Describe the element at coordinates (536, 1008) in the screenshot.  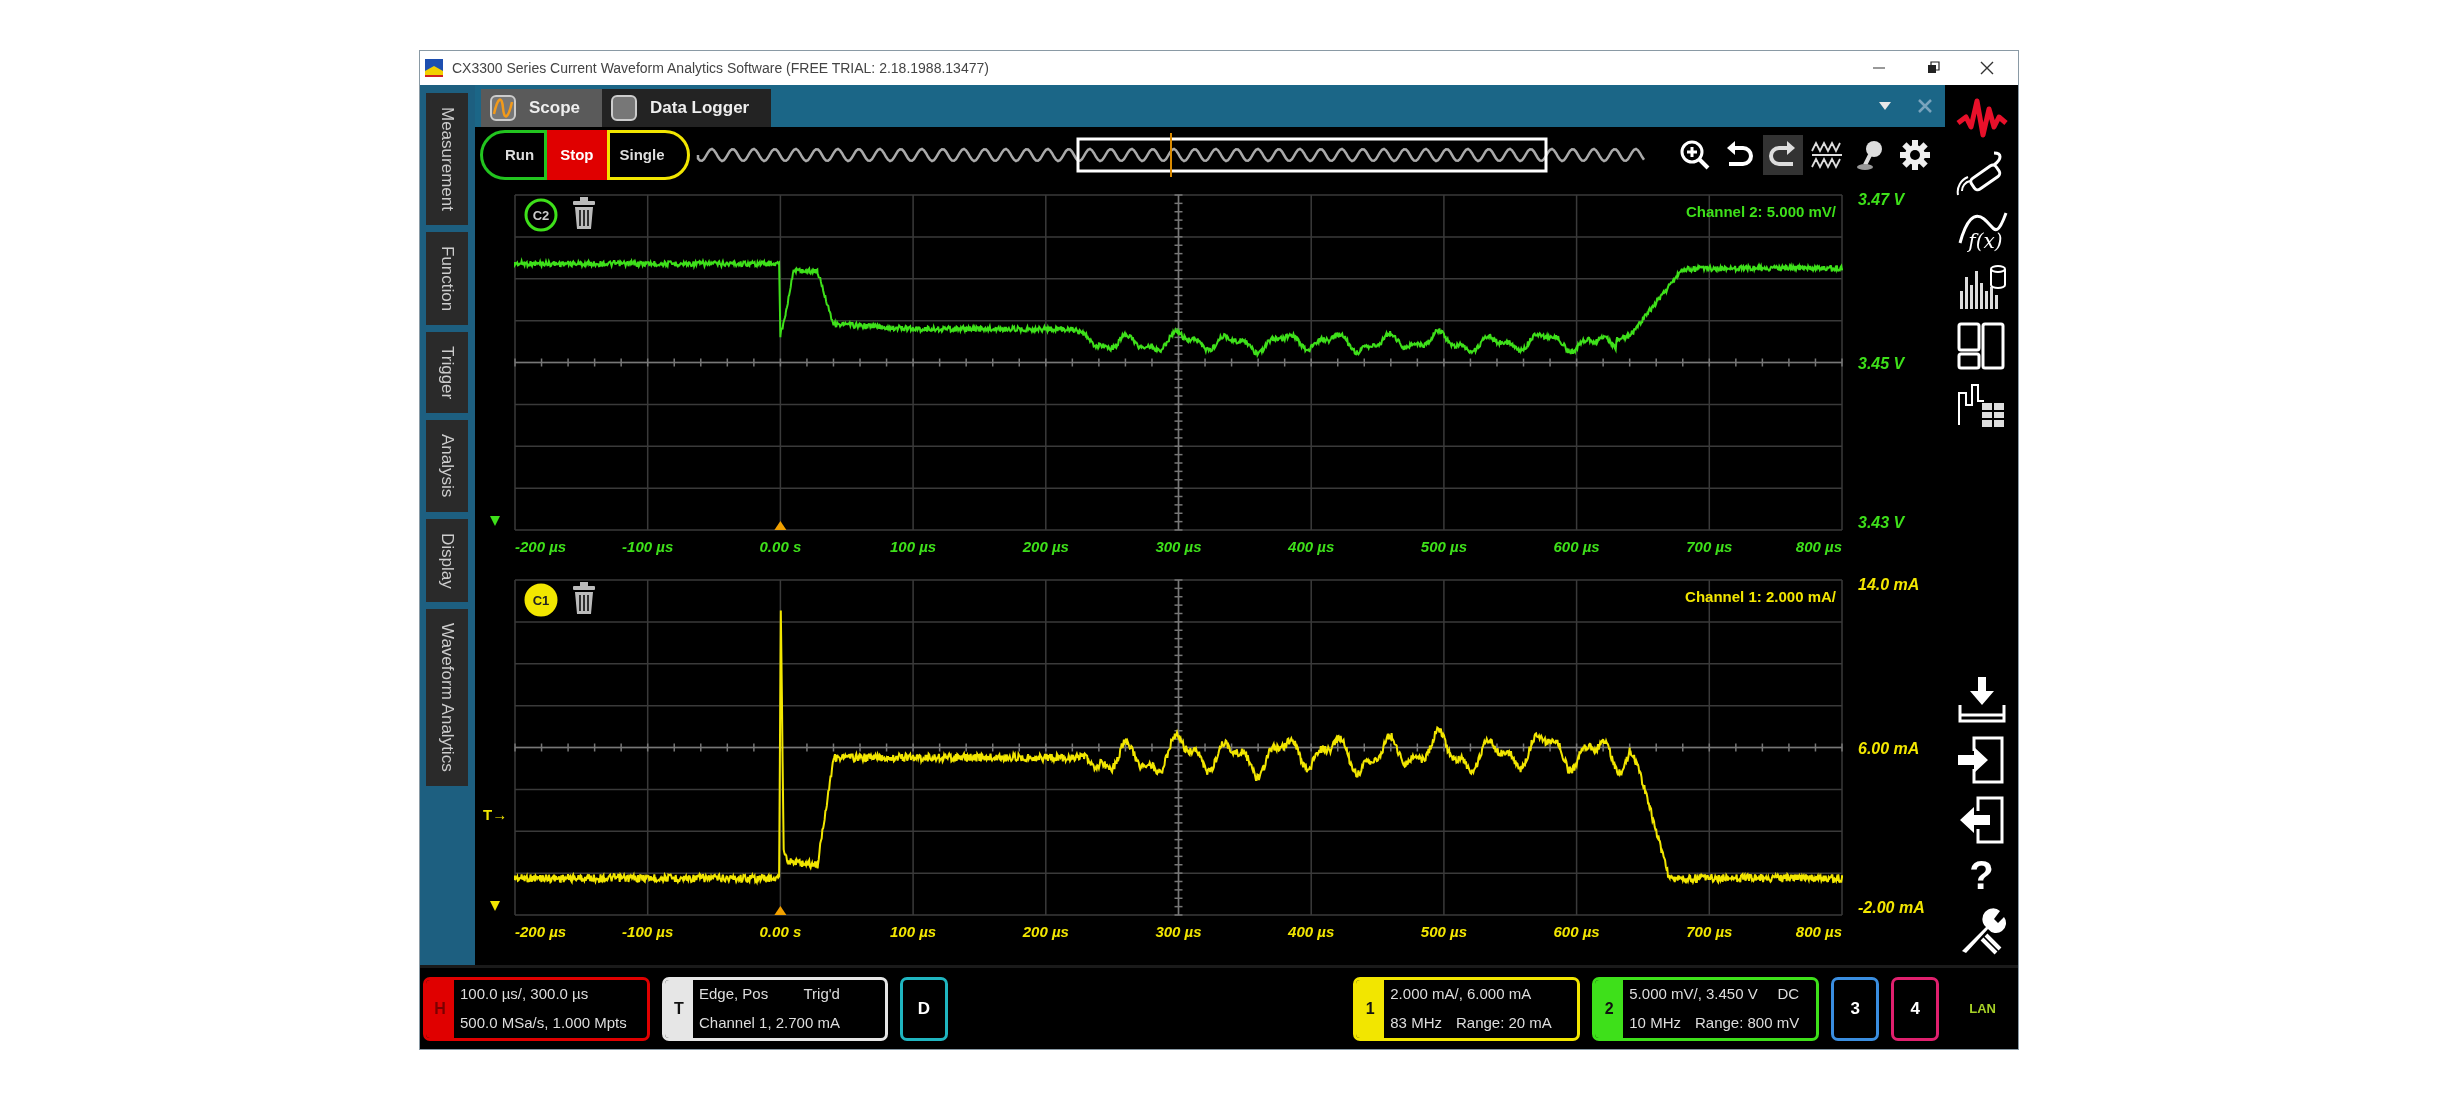
I see `timebase-panel: H 100.0 µs/, 300.0 µs 500.0 MSa/s, 1.000 Mpts` at that location.